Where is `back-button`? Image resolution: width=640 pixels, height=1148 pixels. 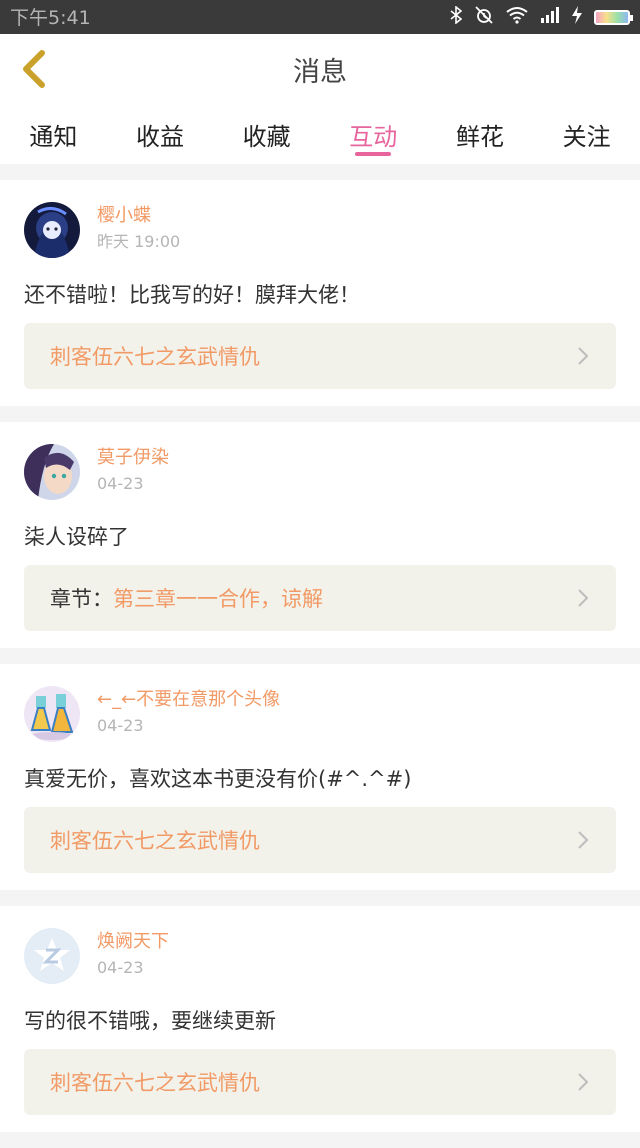 back-button is located at coordinates (34, 69).